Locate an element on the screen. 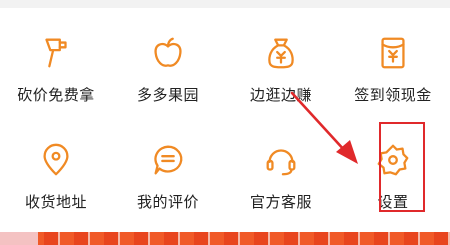 The width and height of the screenshot is (450, 245). menu-item-address: 收货地址 is located at coordinates (56, 167).